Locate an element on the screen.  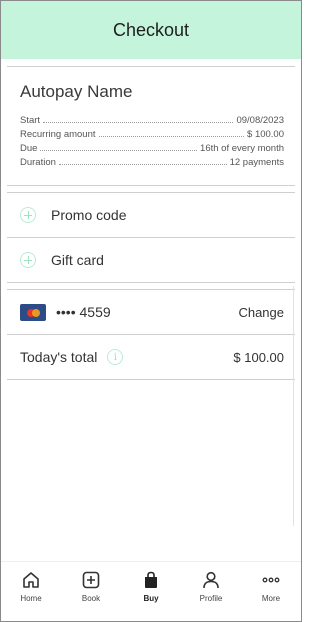
tab-profile: Profile is located at coordinates (211, 591).